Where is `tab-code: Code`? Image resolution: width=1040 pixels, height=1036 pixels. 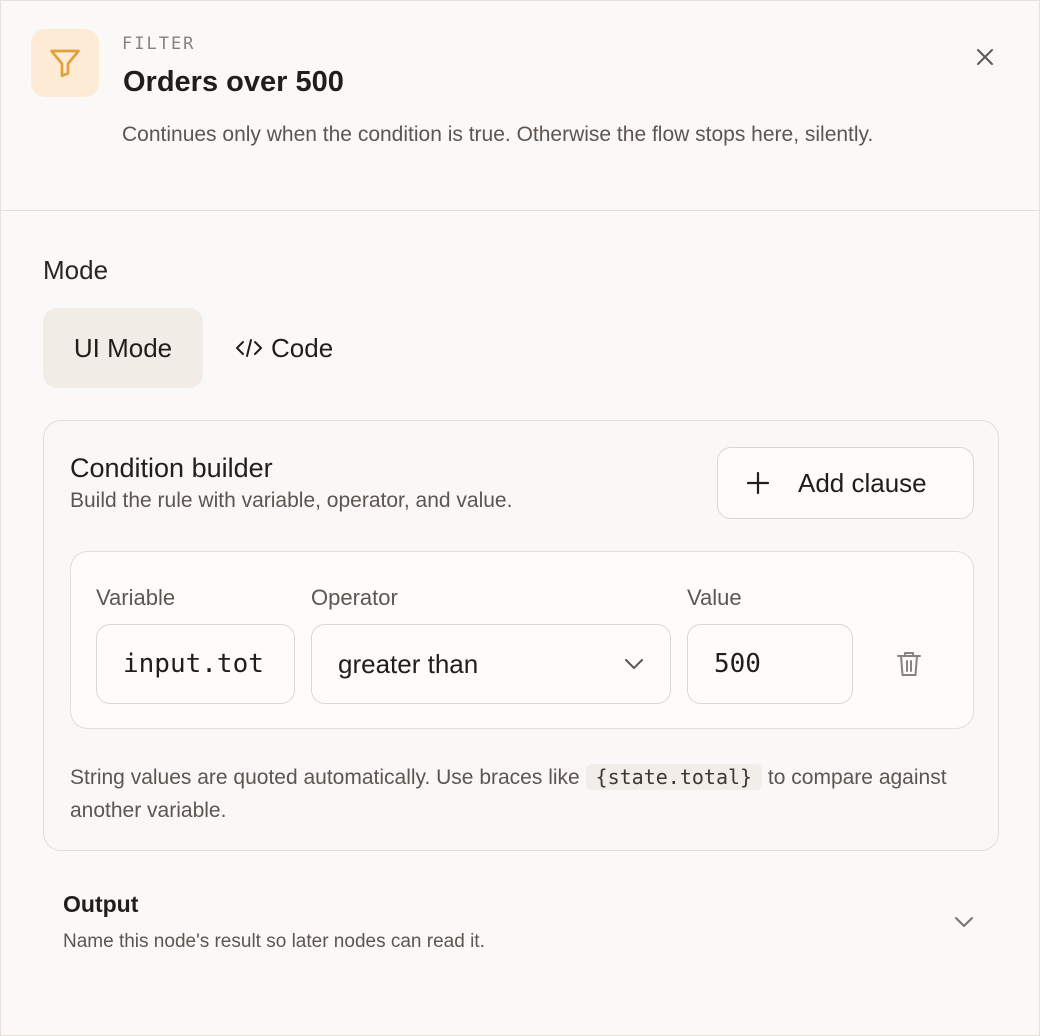
tab-code: Code is located at coordinates (296, 348).